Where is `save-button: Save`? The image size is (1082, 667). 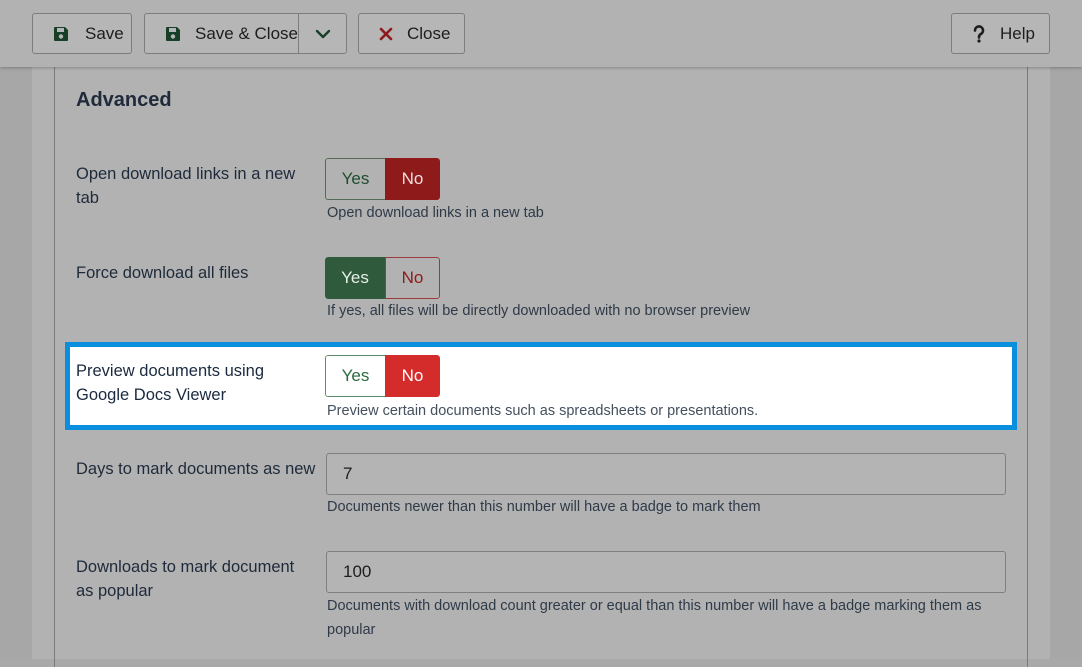 save-button: Save is located at coordinates (82, 33).